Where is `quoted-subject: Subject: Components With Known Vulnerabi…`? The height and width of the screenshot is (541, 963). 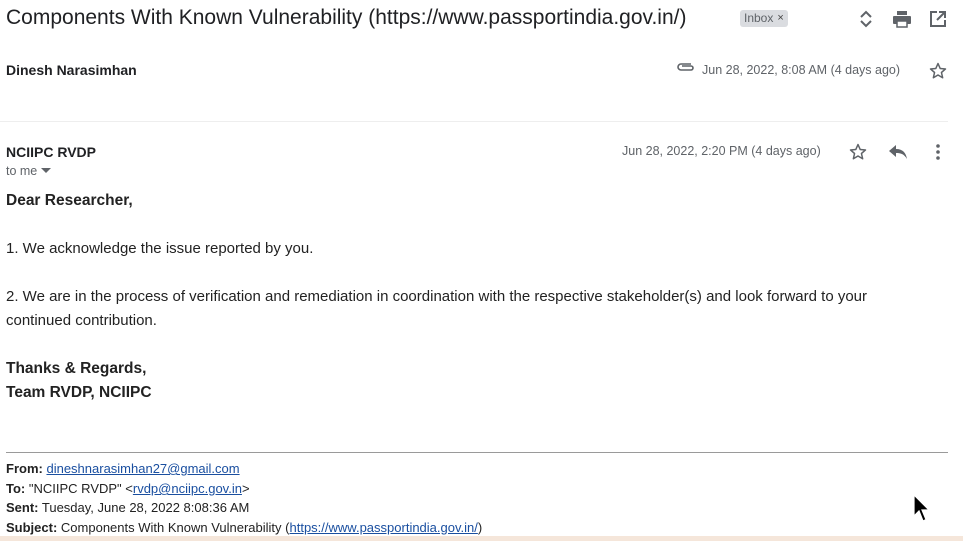
quoted-subject: Subject: Components With Known Vulnerabi… is located at coordinates (244, 527).